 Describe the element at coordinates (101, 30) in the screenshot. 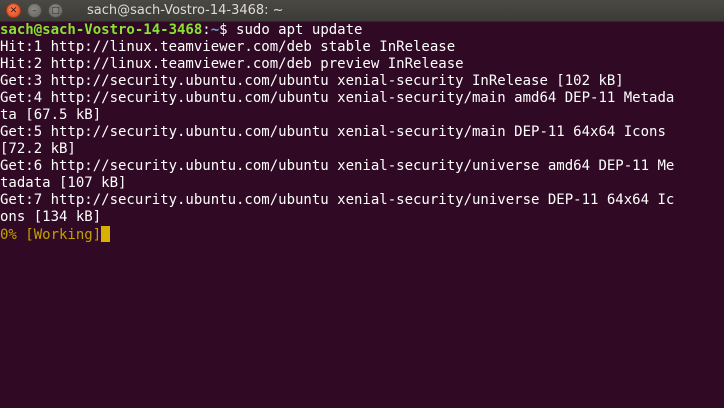

I see `prompt-user-host: sach@sach-Vostro-14-3468` at that location.